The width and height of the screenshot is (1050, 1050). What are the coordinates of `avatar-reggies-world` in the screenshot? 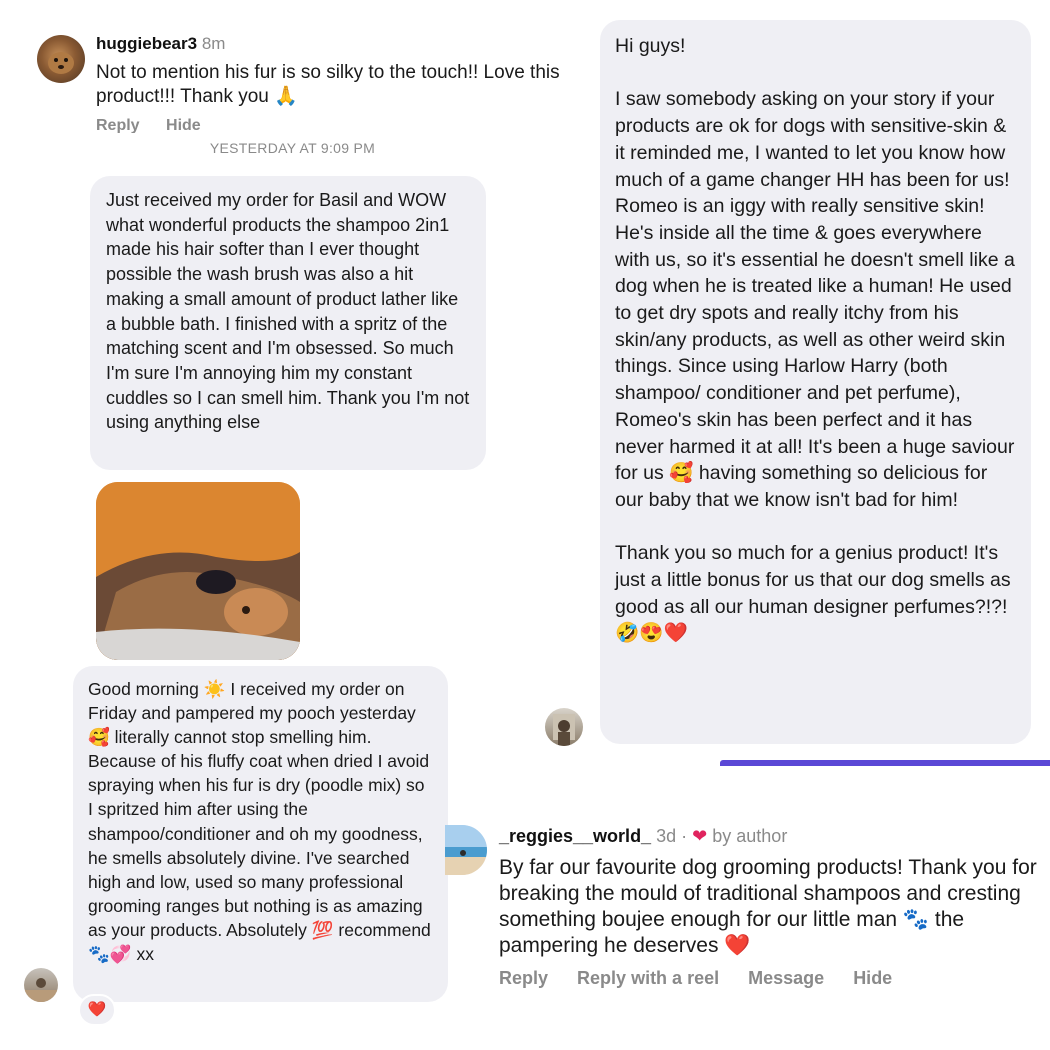 It's located at (466, 850).